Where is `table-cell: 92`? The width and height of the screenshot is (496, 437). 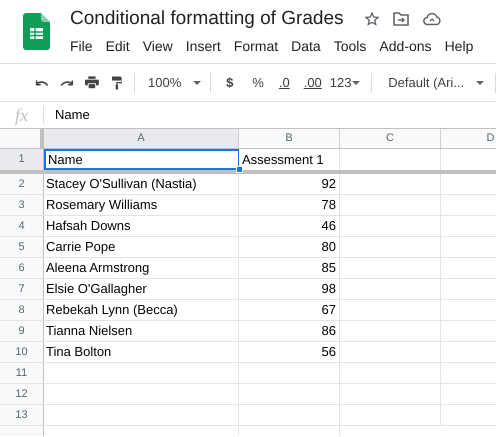 table-cell: 92 is located at coordinates (289, 184).